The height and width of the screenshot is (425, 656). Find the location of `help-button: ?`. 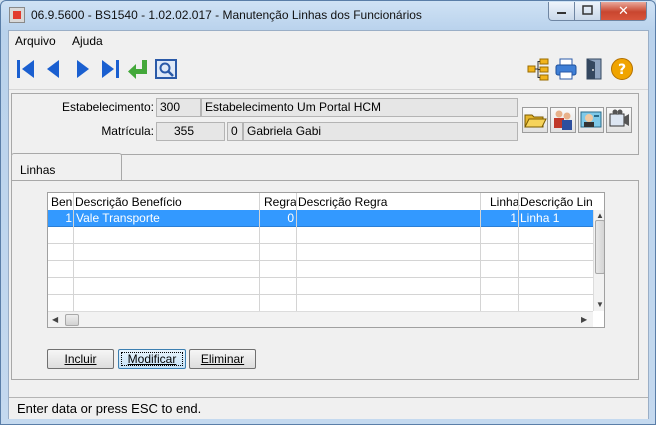

help-button: ? is located at coordinates (622, 69).